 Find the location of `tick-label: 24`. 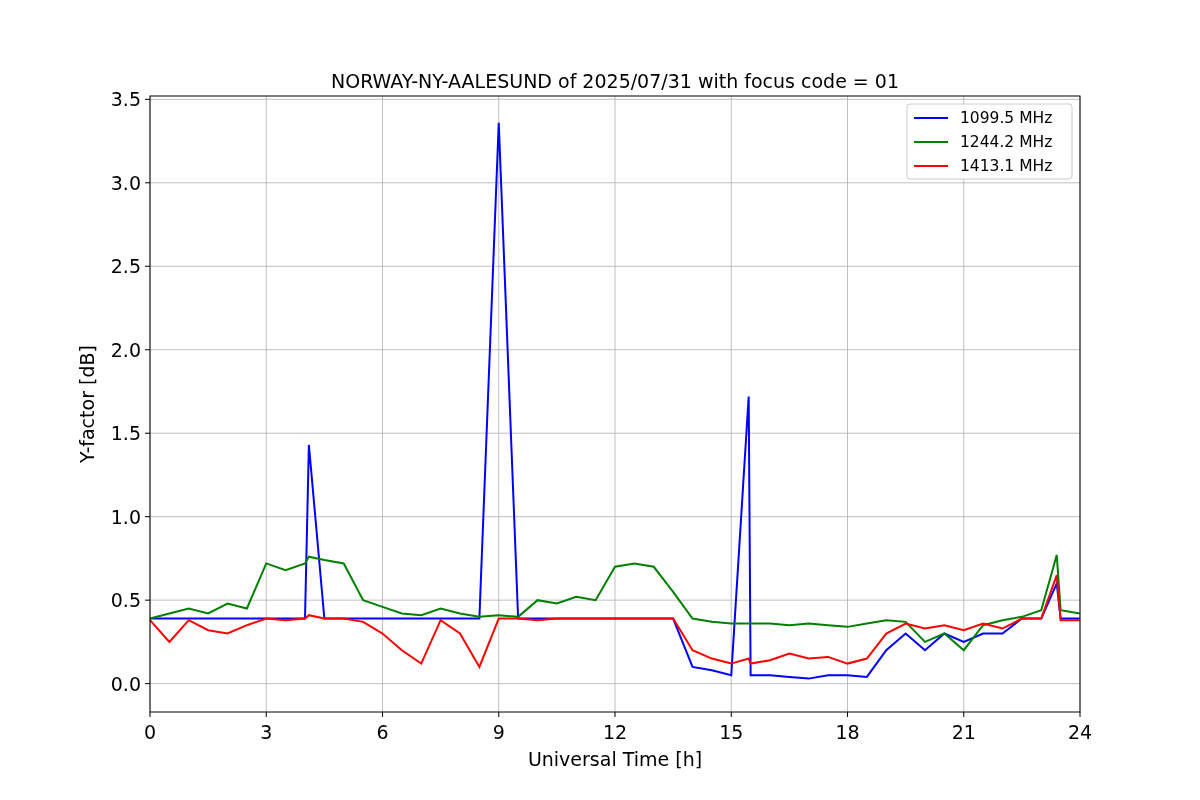

tick-label: 24 is located at coordinates (1080, 732).